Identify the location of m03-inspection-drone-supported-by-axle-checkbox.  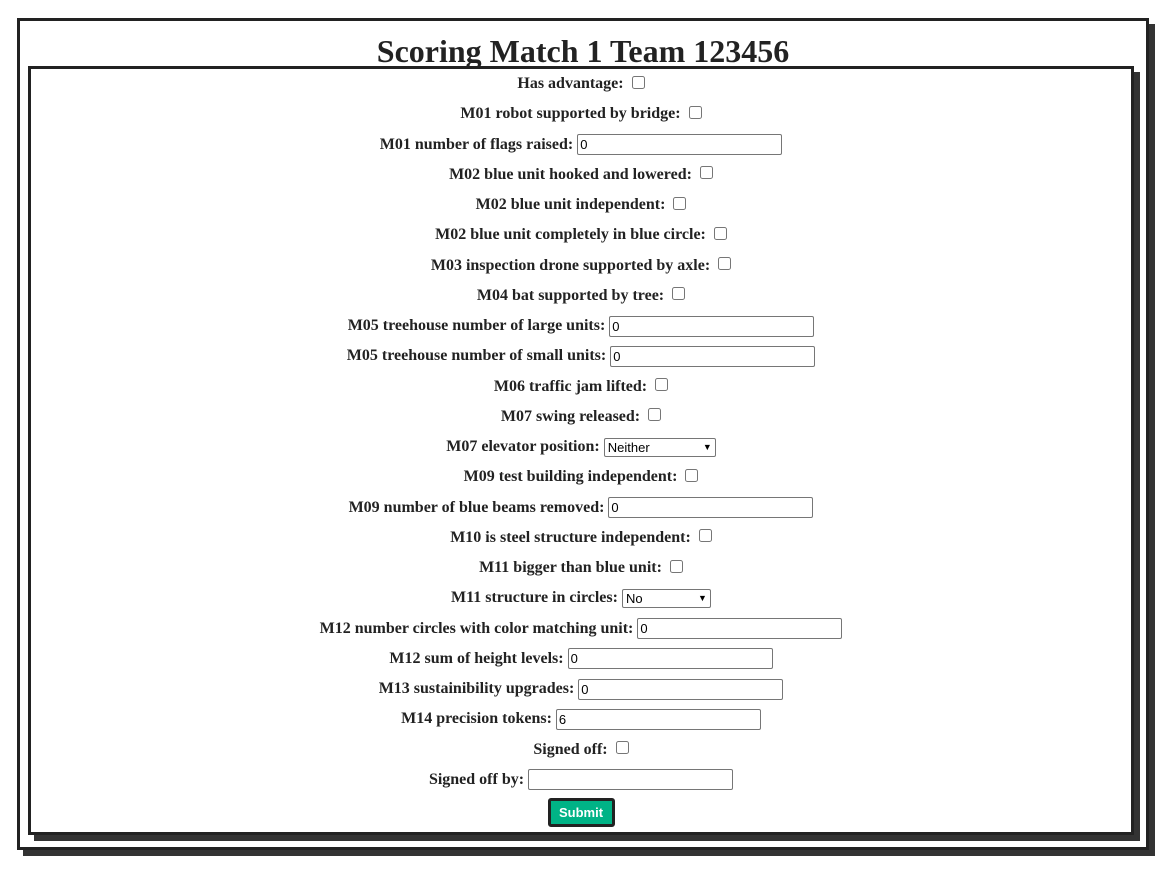
(725, 264).